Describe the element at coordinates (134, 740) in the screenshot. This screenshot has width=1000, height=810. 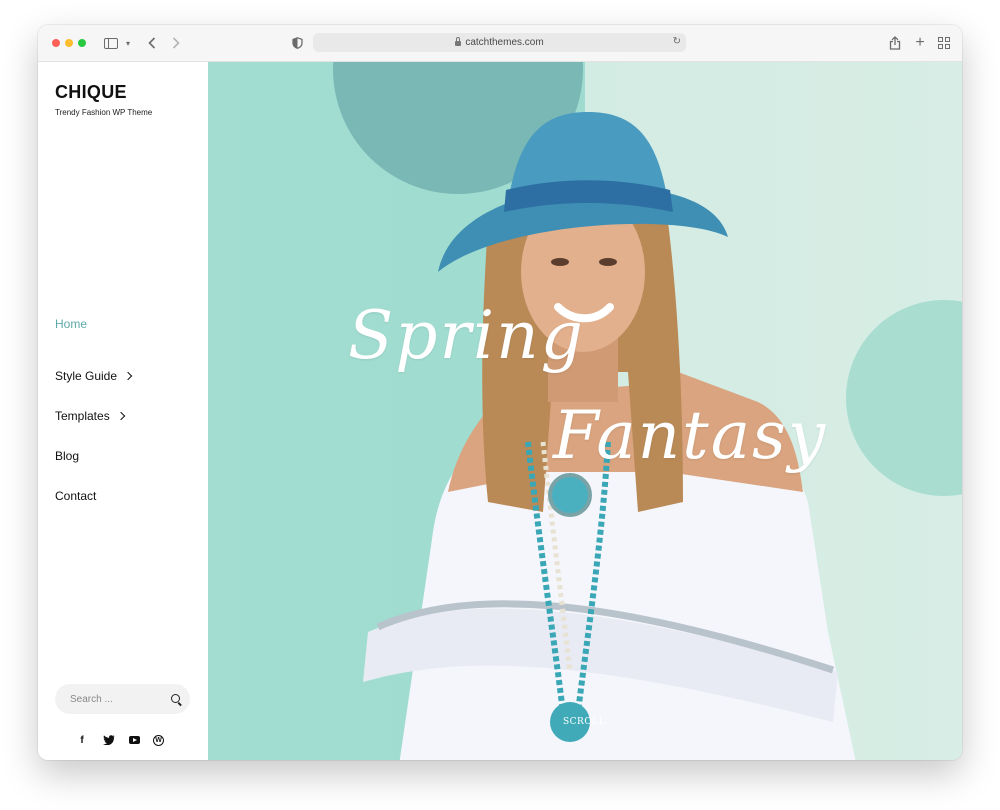
I see `youtube-icon` at that location.